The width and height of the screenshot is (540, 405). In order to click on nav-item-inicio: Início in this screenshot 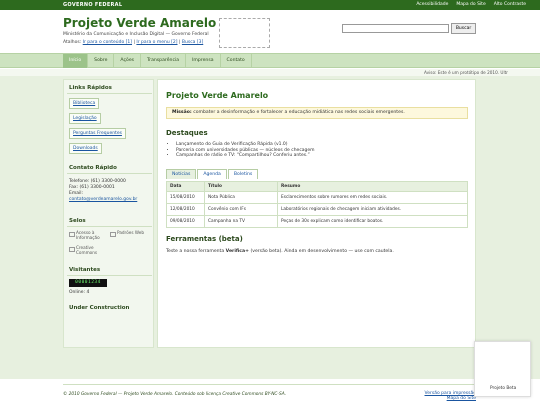, I will do `click(76, 61)`.